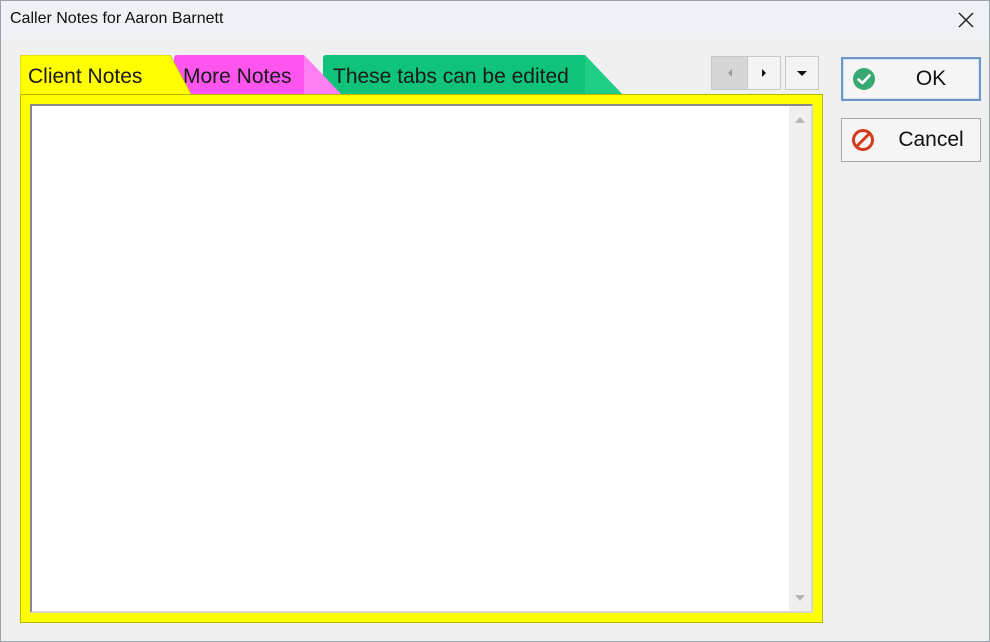 Image resolution: width=990 pixels, height=642 pixels. Describe the element at coordinates (495, 20) in the screenshot. I see `title-bar: Caller Notes for Aaron Barnett` at that location.